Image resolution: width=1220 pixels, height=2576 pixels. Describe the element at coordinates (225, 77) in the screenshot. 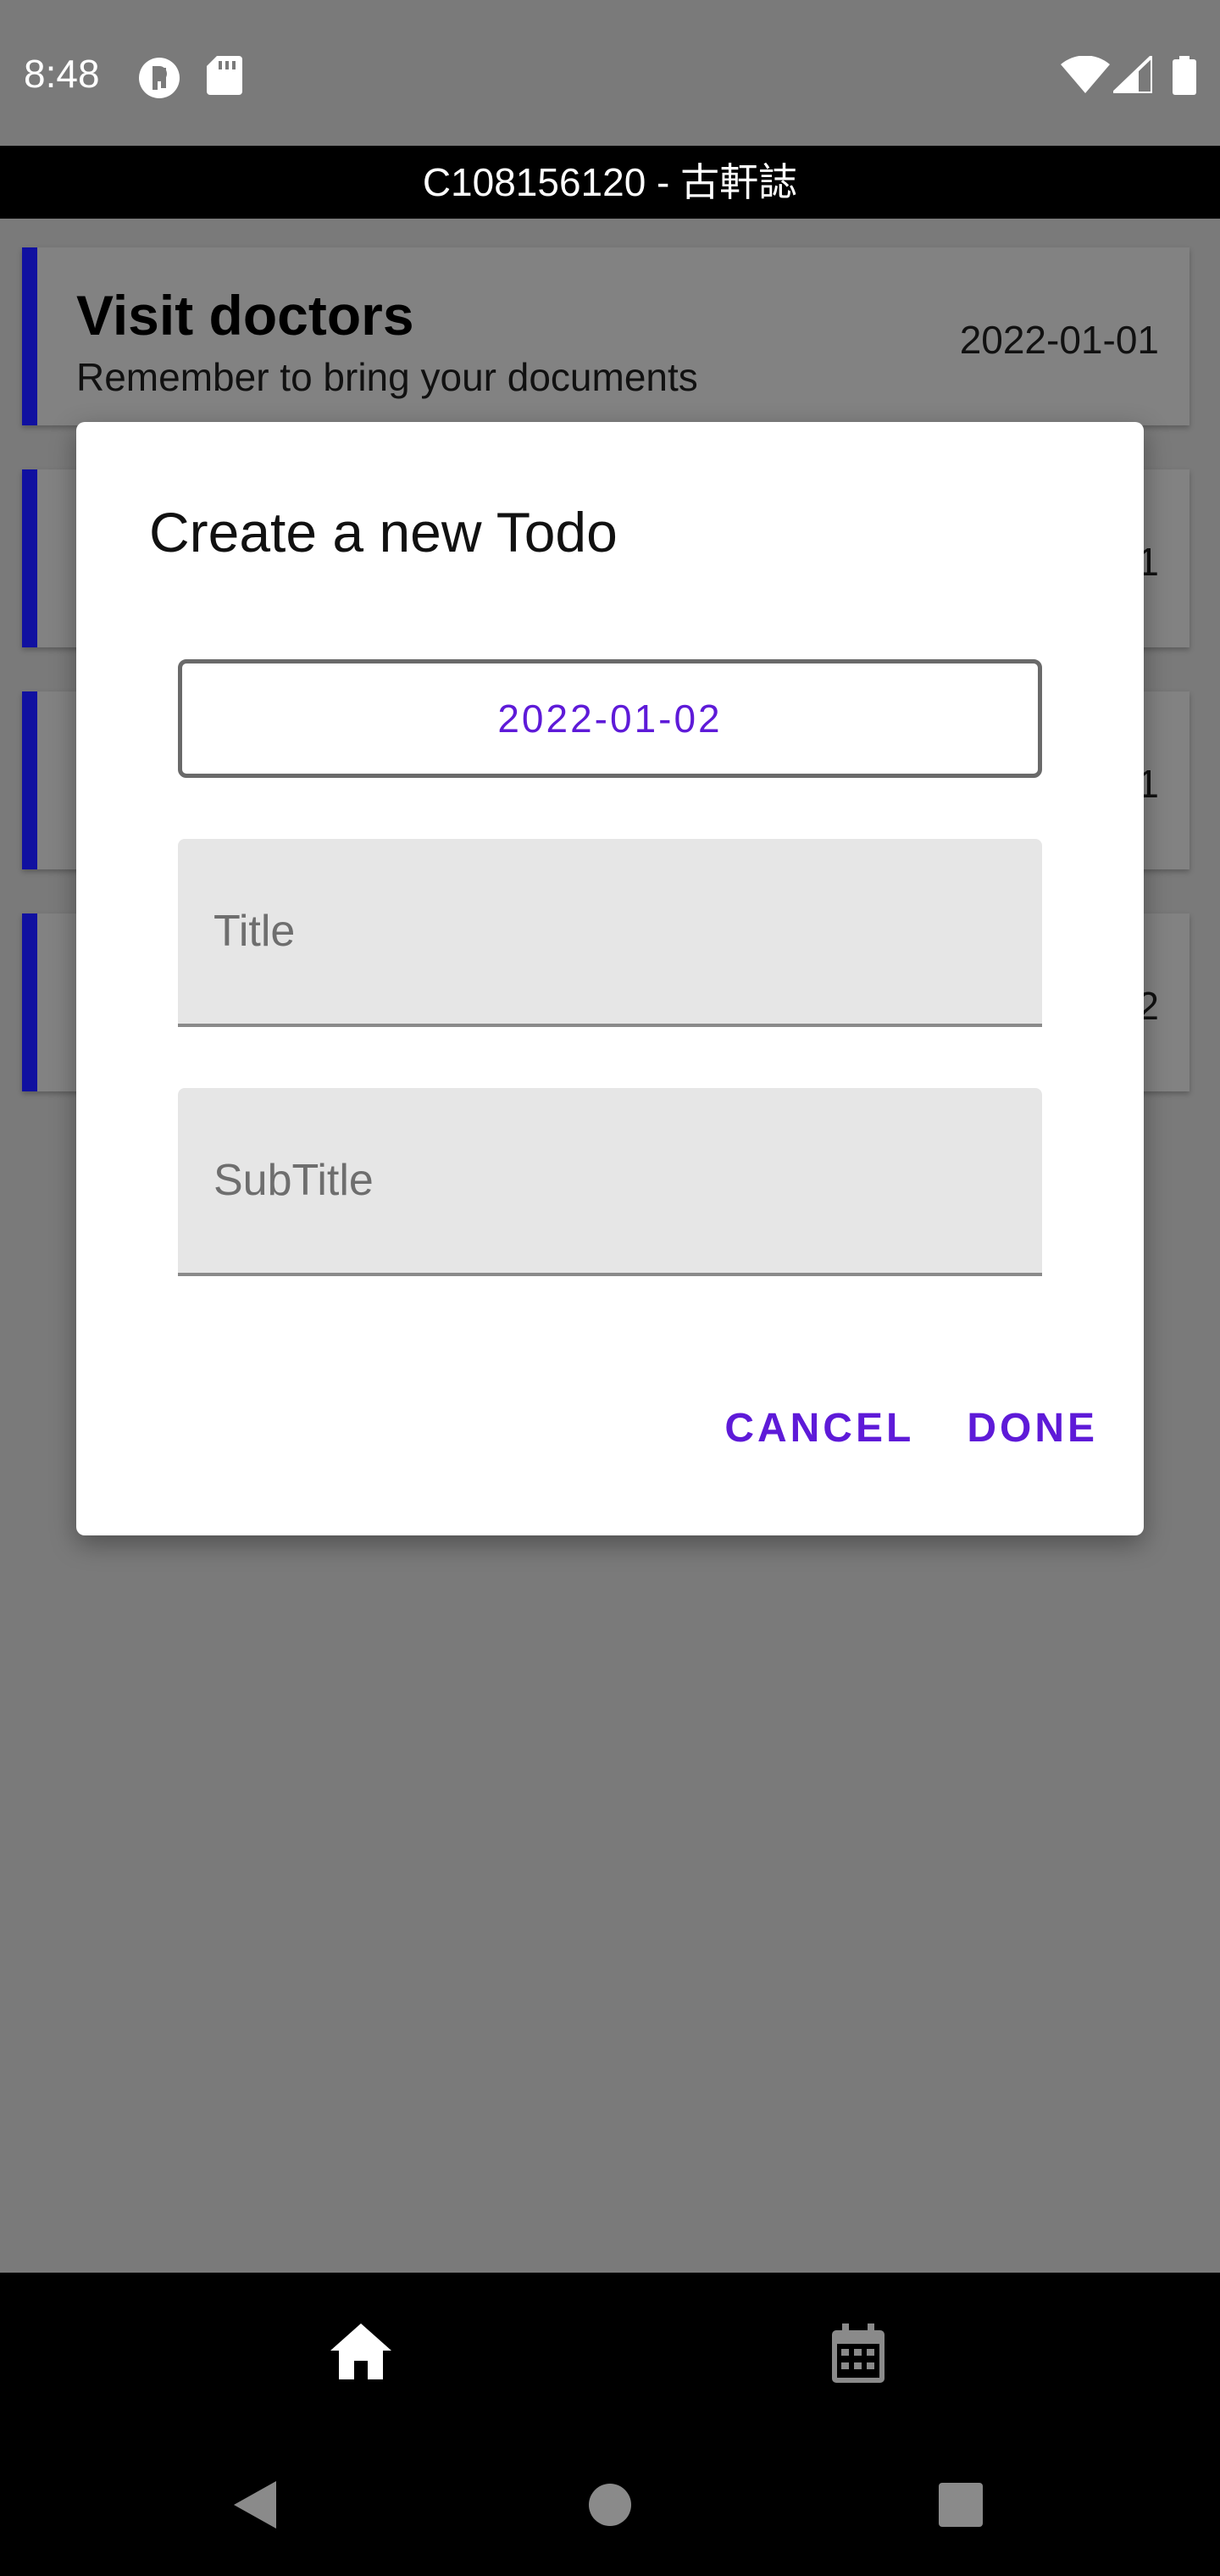

I see `sd-card-icon` at that location.